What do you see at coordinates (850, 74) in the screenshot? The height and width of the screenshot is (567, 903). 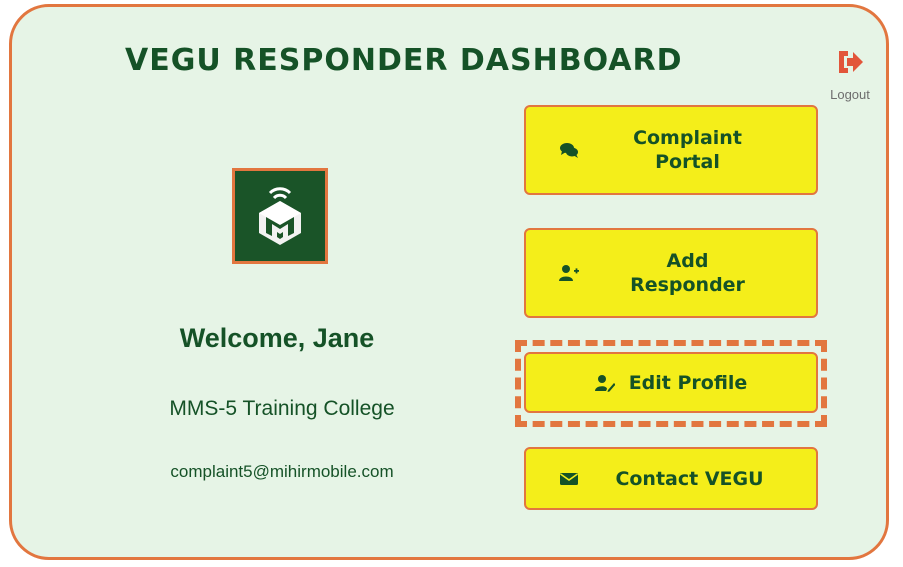 I see `logout-button: Logout` at bounding box center [850, 74].